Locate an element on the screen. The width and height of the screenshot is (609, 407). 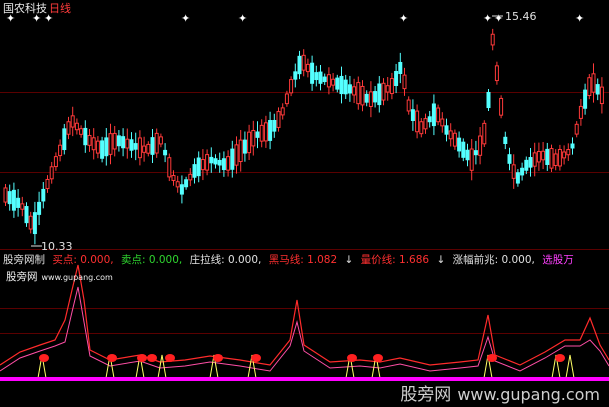
indicator-select: 选股万 is located at coordinates (558, 260).